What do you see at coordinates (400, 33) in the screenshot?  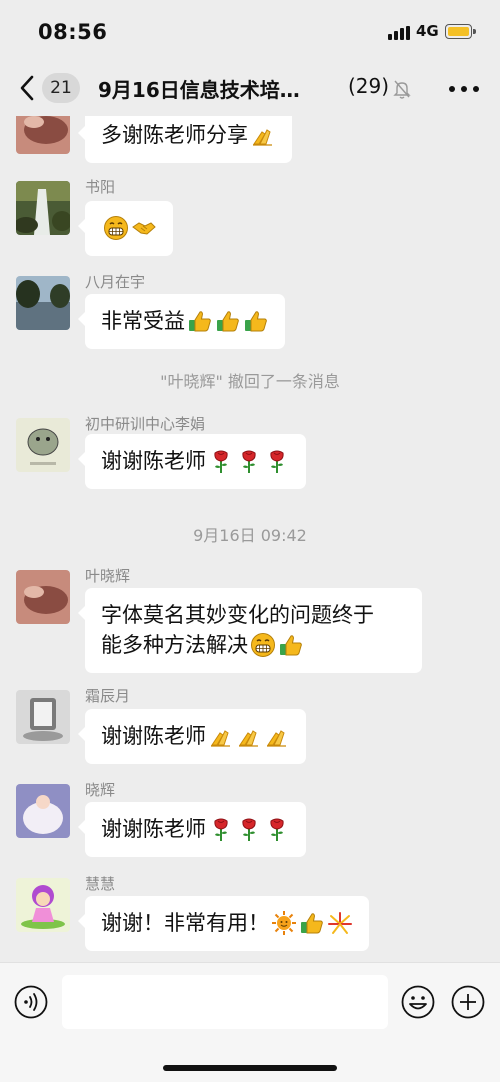 I see `signal-icon` at bounding box center [400, 33].